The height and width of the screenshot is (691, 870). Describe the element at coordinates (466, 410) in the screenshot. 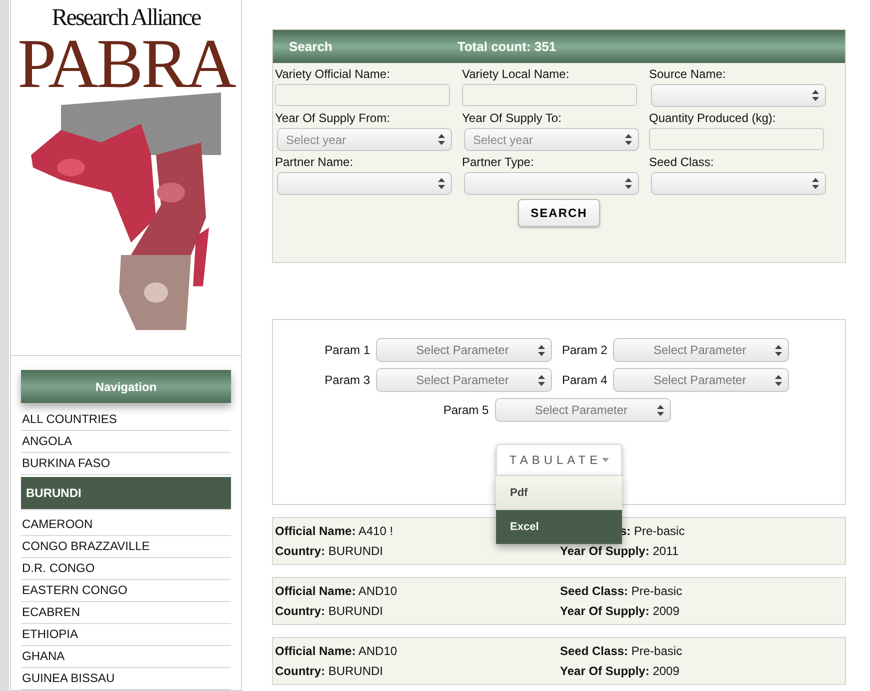

I see `param-label: Param 5` at that location.